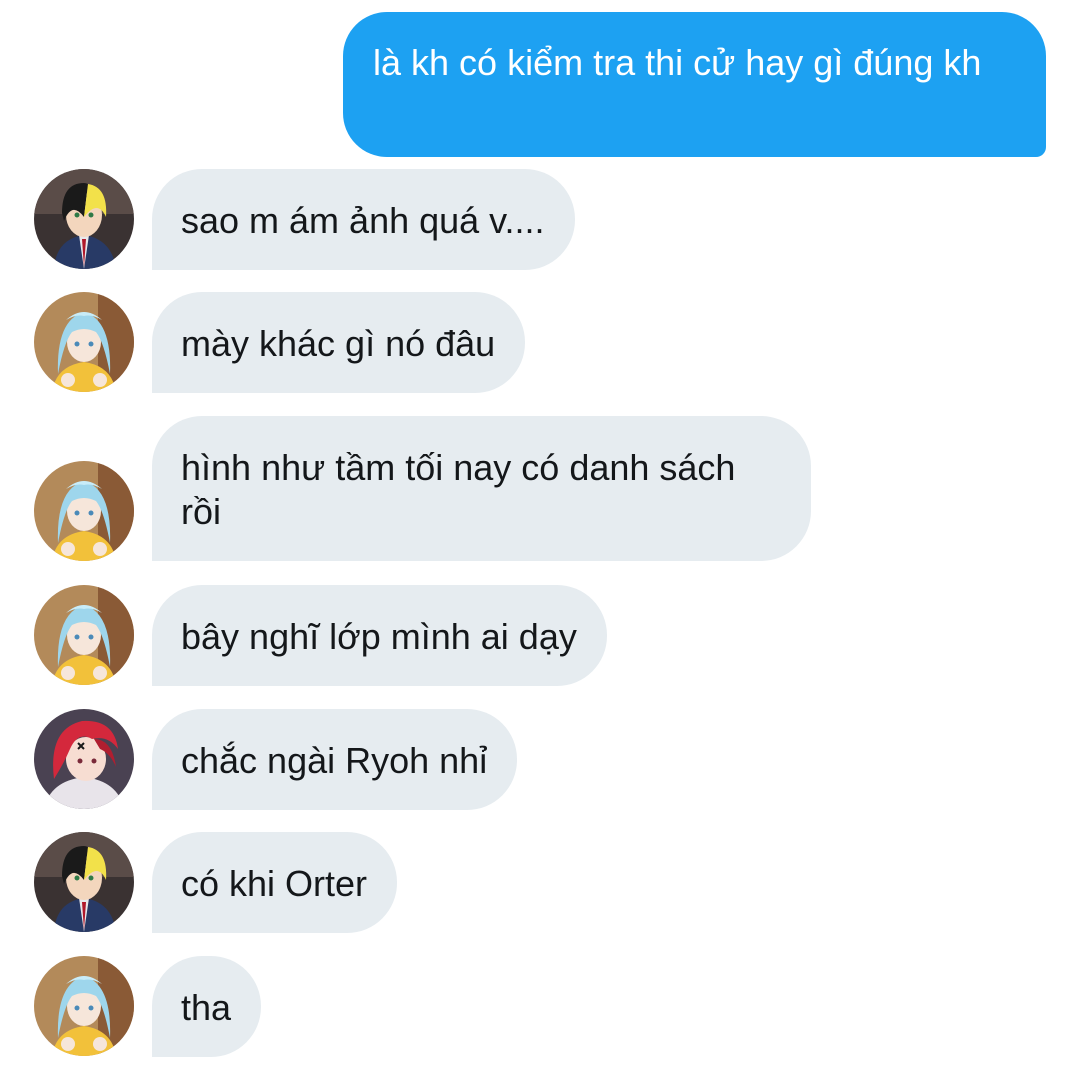 The height and width of the screenshot is (1075, 1080). I want to click on incoming-message-text: mày khác gì nó đâu, so click(338, 343).